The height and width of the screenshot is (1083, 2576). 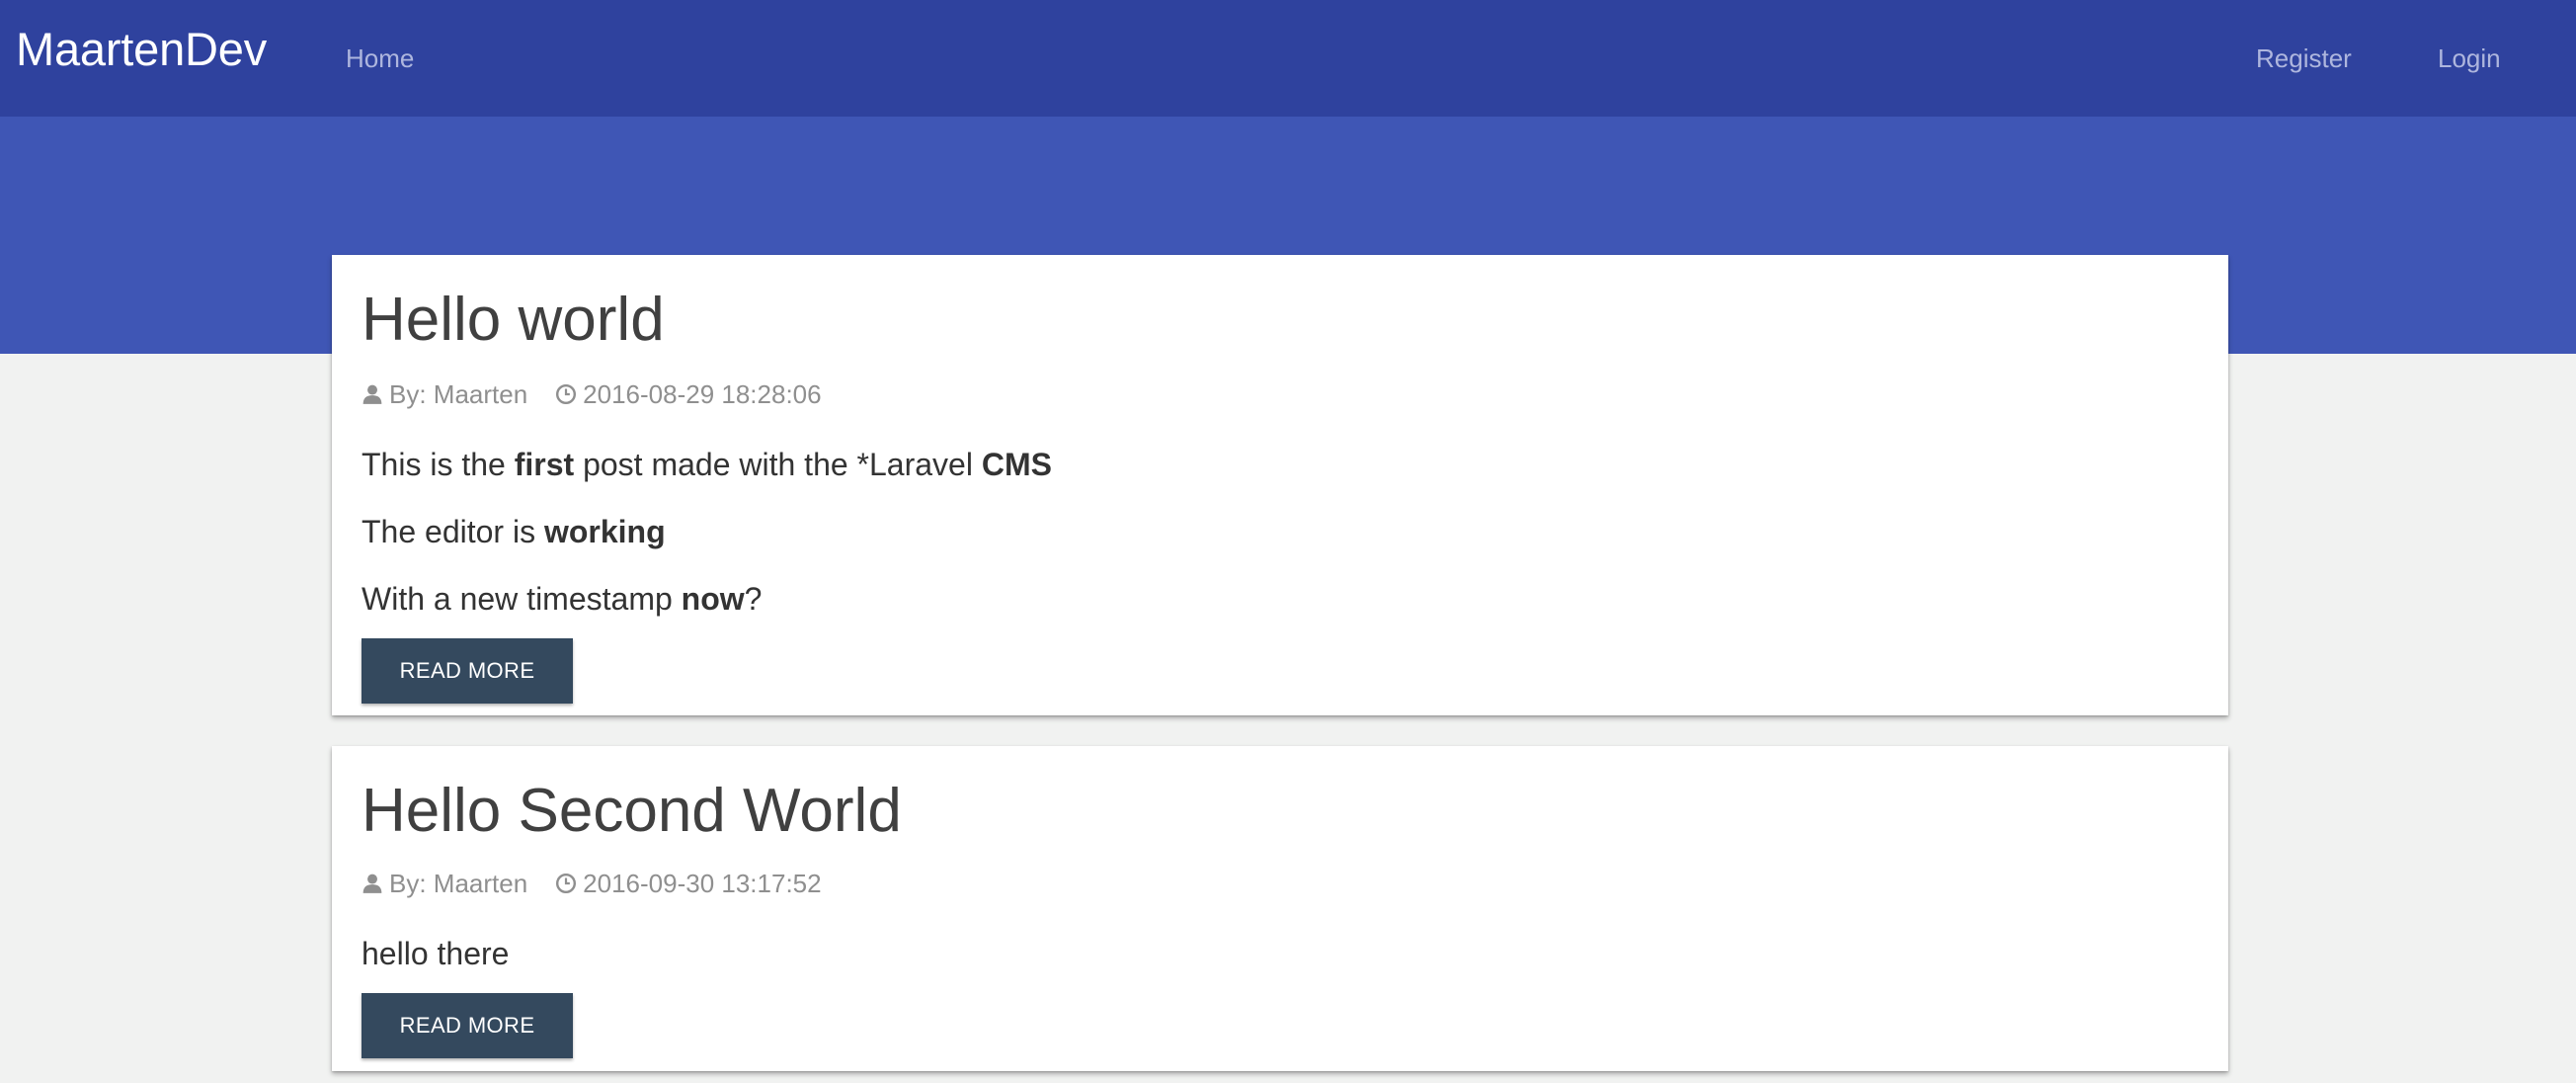 What do you see at coordinates (513, 321) in the screenshot?
I see `post-title: Hello world` at bounding box center [513, 321].